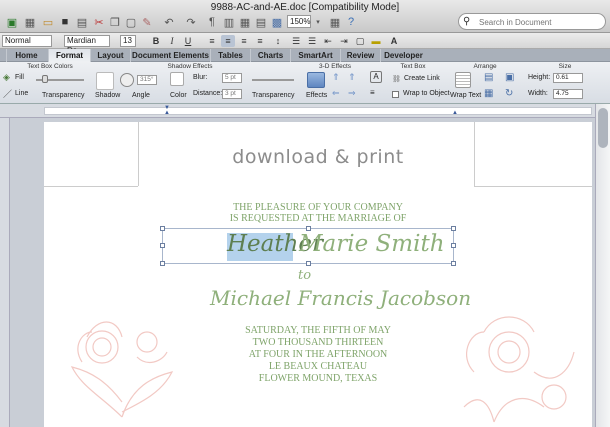  What do you see at coordinates (603, 128) in the screenshot?
I see `scroll-thumb` at bounding box center [603, 128].